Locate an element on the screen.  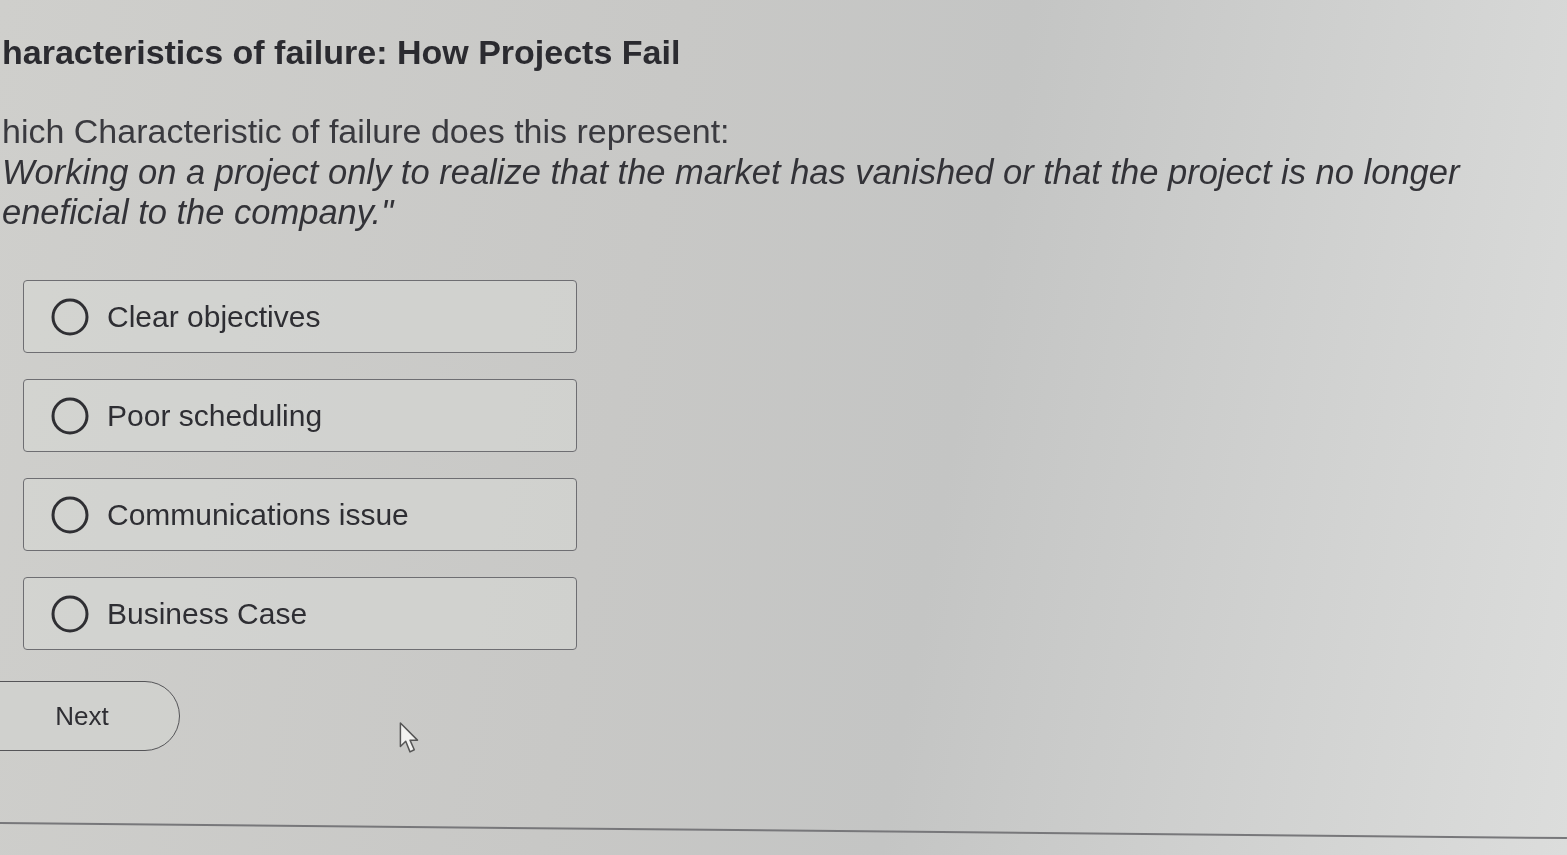
answer-option: Clear objectives is located at coordinates (300, 316).